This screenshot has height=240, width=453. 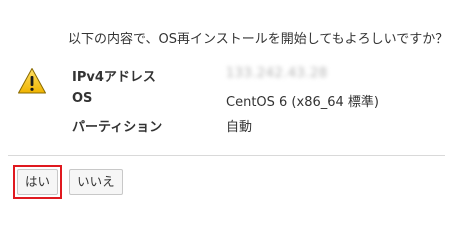 I want to click on yes-button: はい, so click(x=38, y=182).